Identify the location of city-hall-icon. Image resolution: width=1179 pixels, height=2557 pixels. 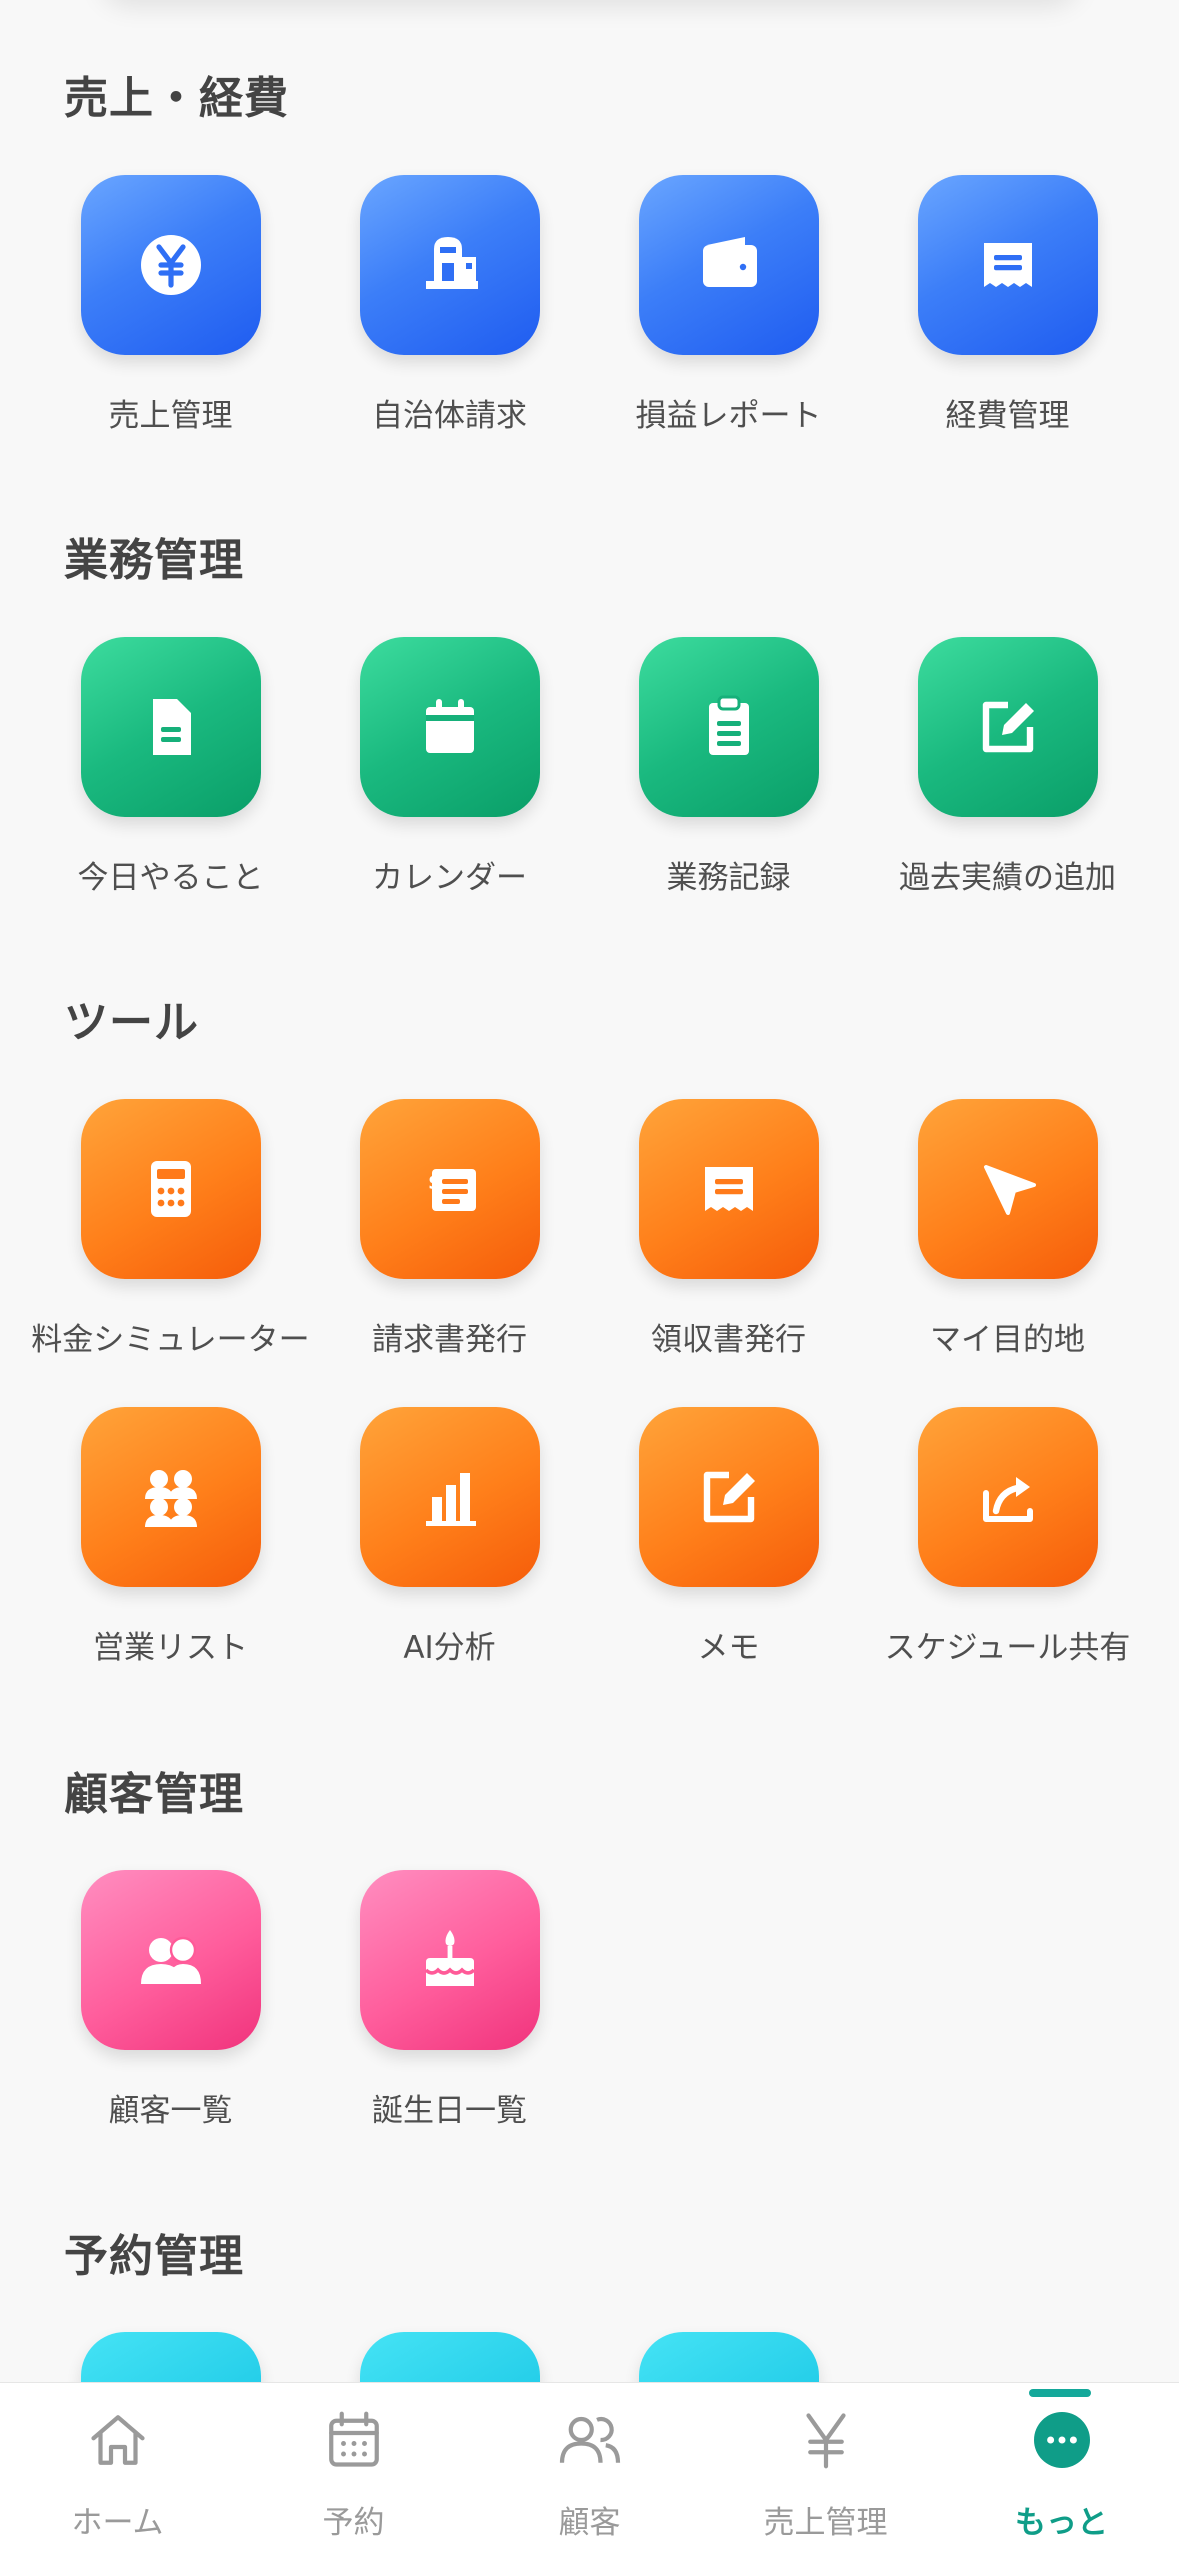
(449, 265).